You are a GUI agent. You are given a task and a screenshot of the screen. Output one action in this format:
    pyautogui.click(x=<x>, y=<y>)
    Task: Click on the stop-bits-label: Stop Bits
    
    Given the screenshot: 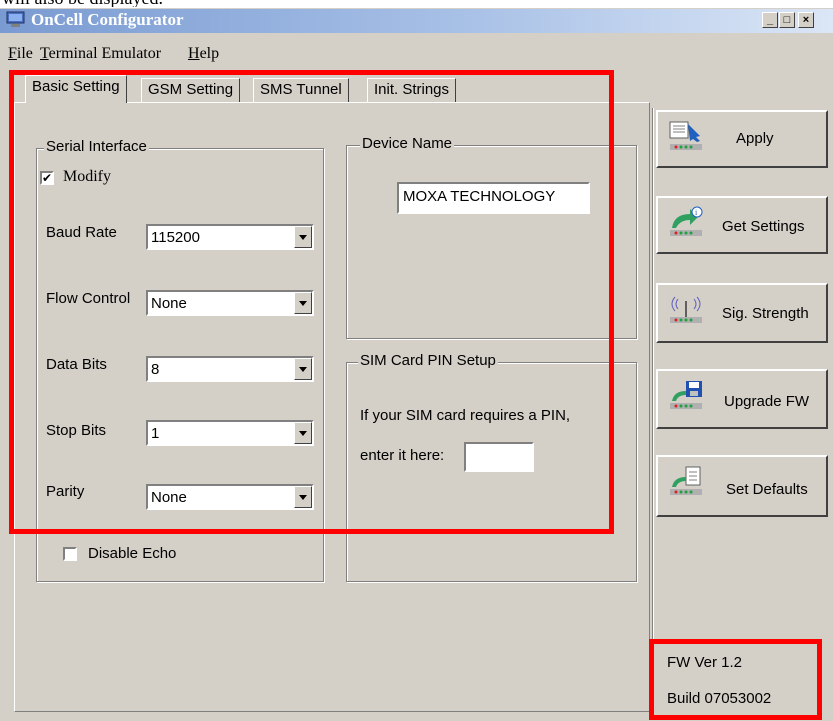 What is the action you would take?
    pyautogui.click(x=76, y=430)
    